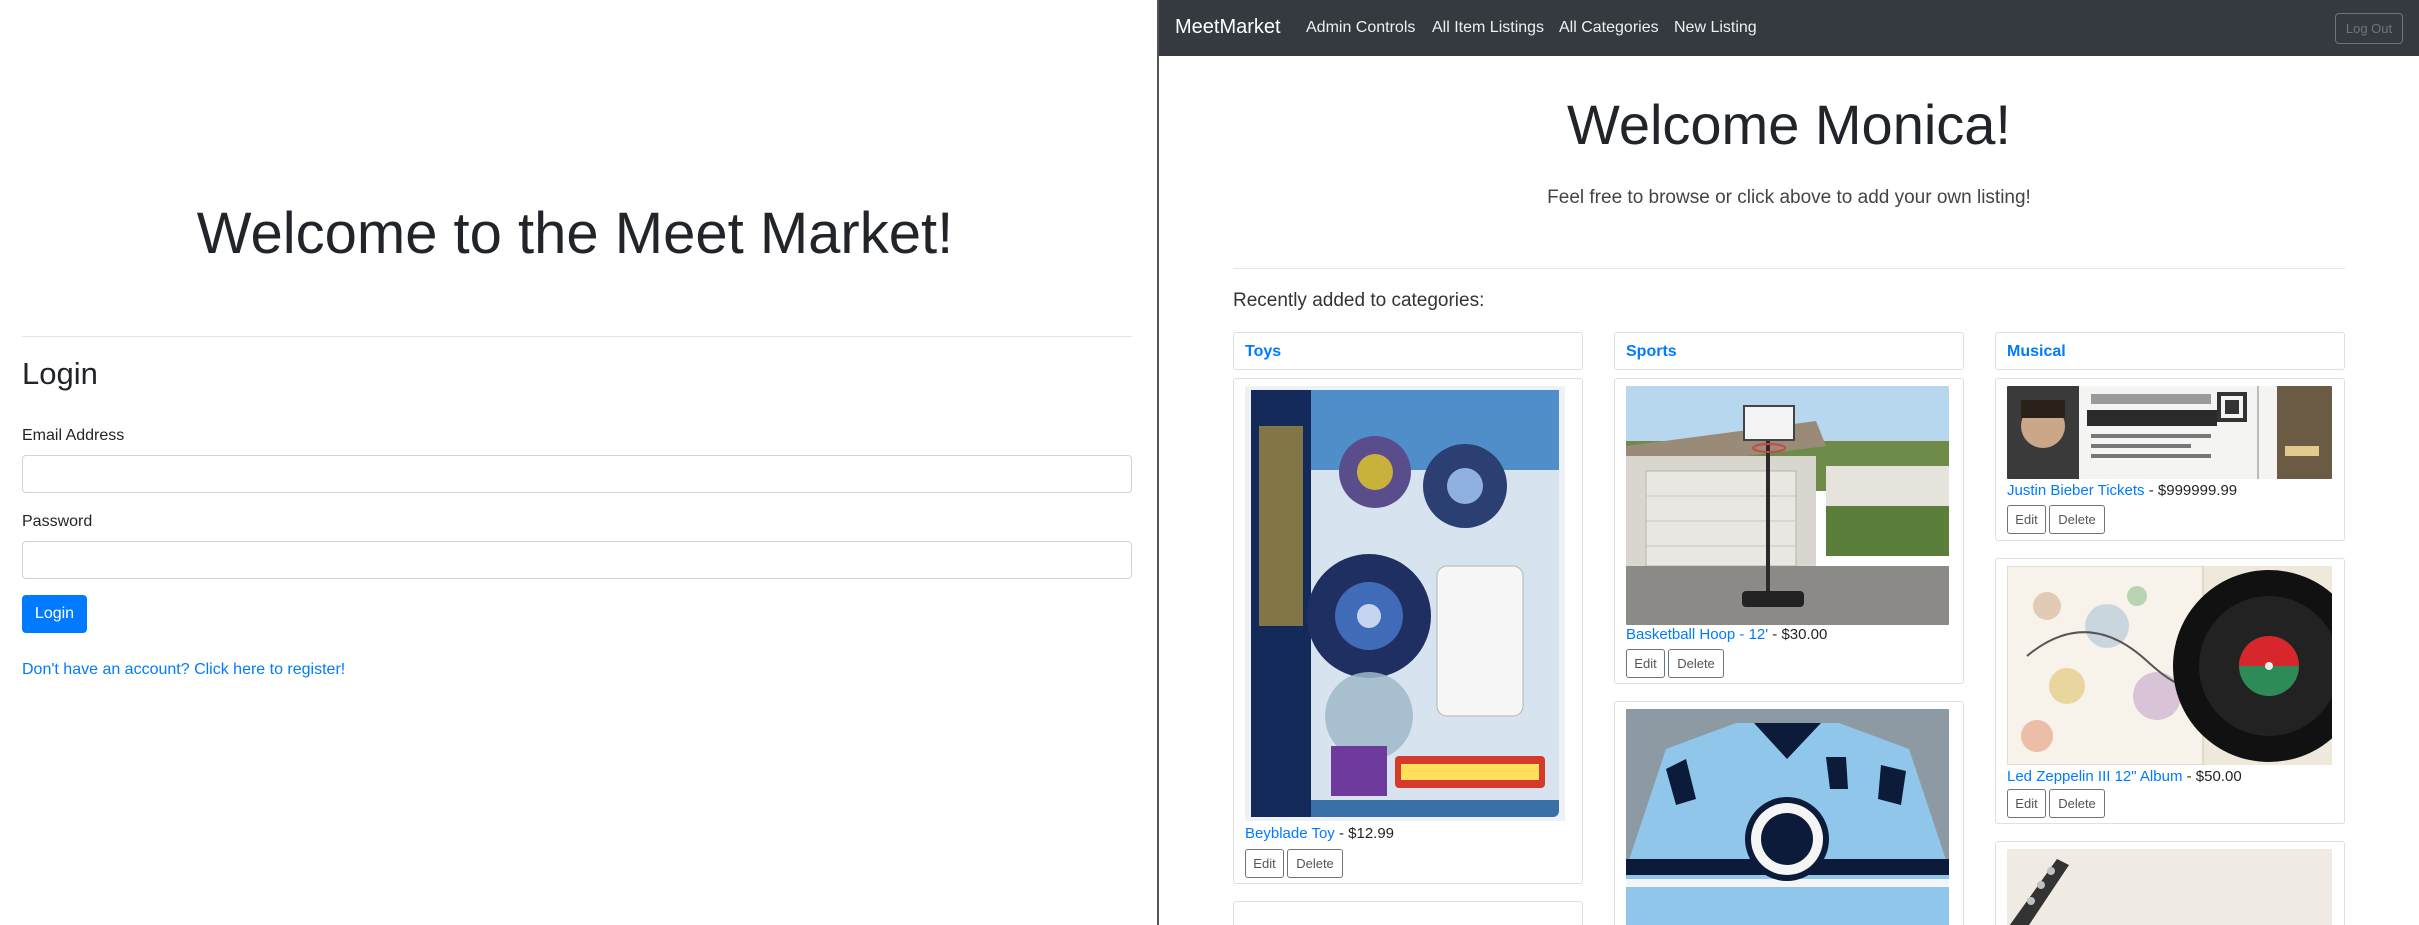 The image size is (2419, 925). Describe the element at coordinates (1787, 505) in the screenshot. I see `listing-image-basketball-hoop` at that location.